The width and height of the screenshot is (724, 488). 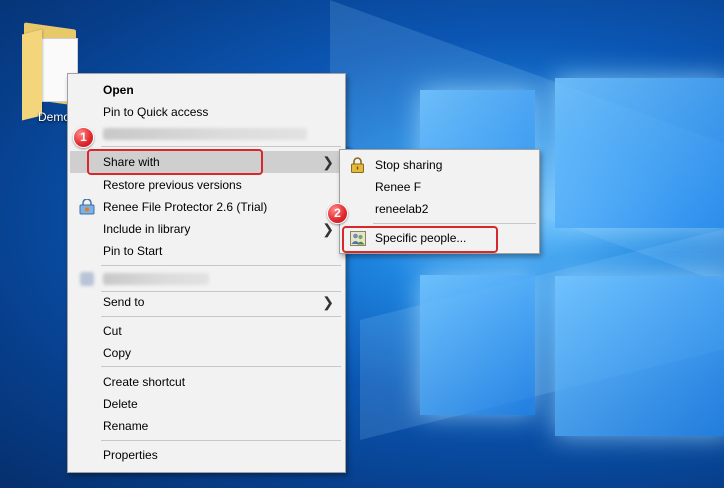 What do you see at coordinates (337, 213) in the screenshot?
I see `step-2-badge: 2` at bounding box center [337, 213].